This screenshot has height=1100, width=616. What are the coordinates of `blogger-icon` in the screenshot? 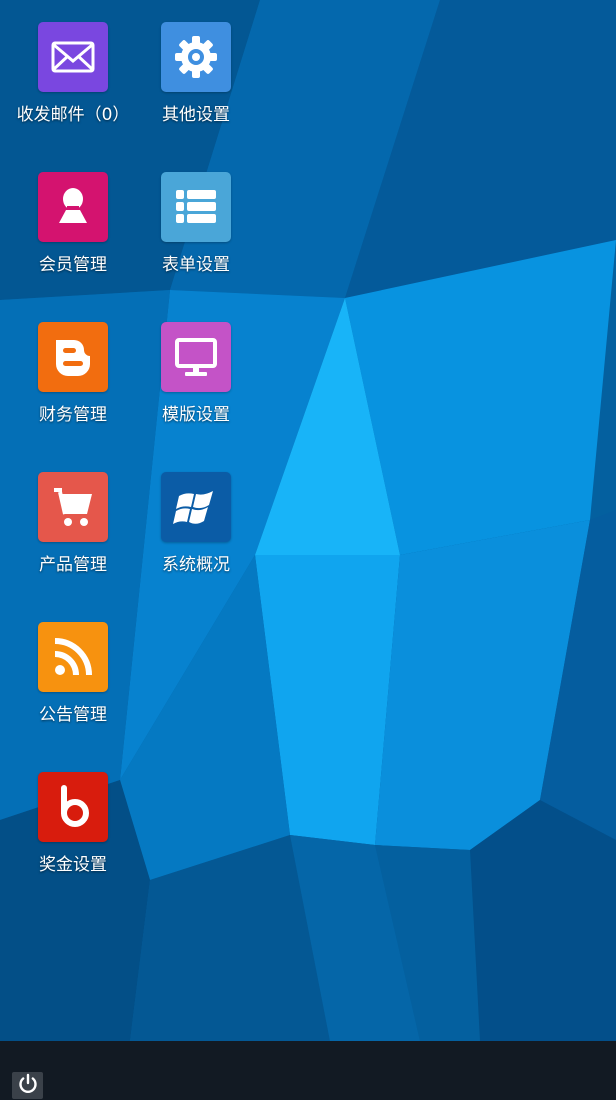 It's located at (73, 357).